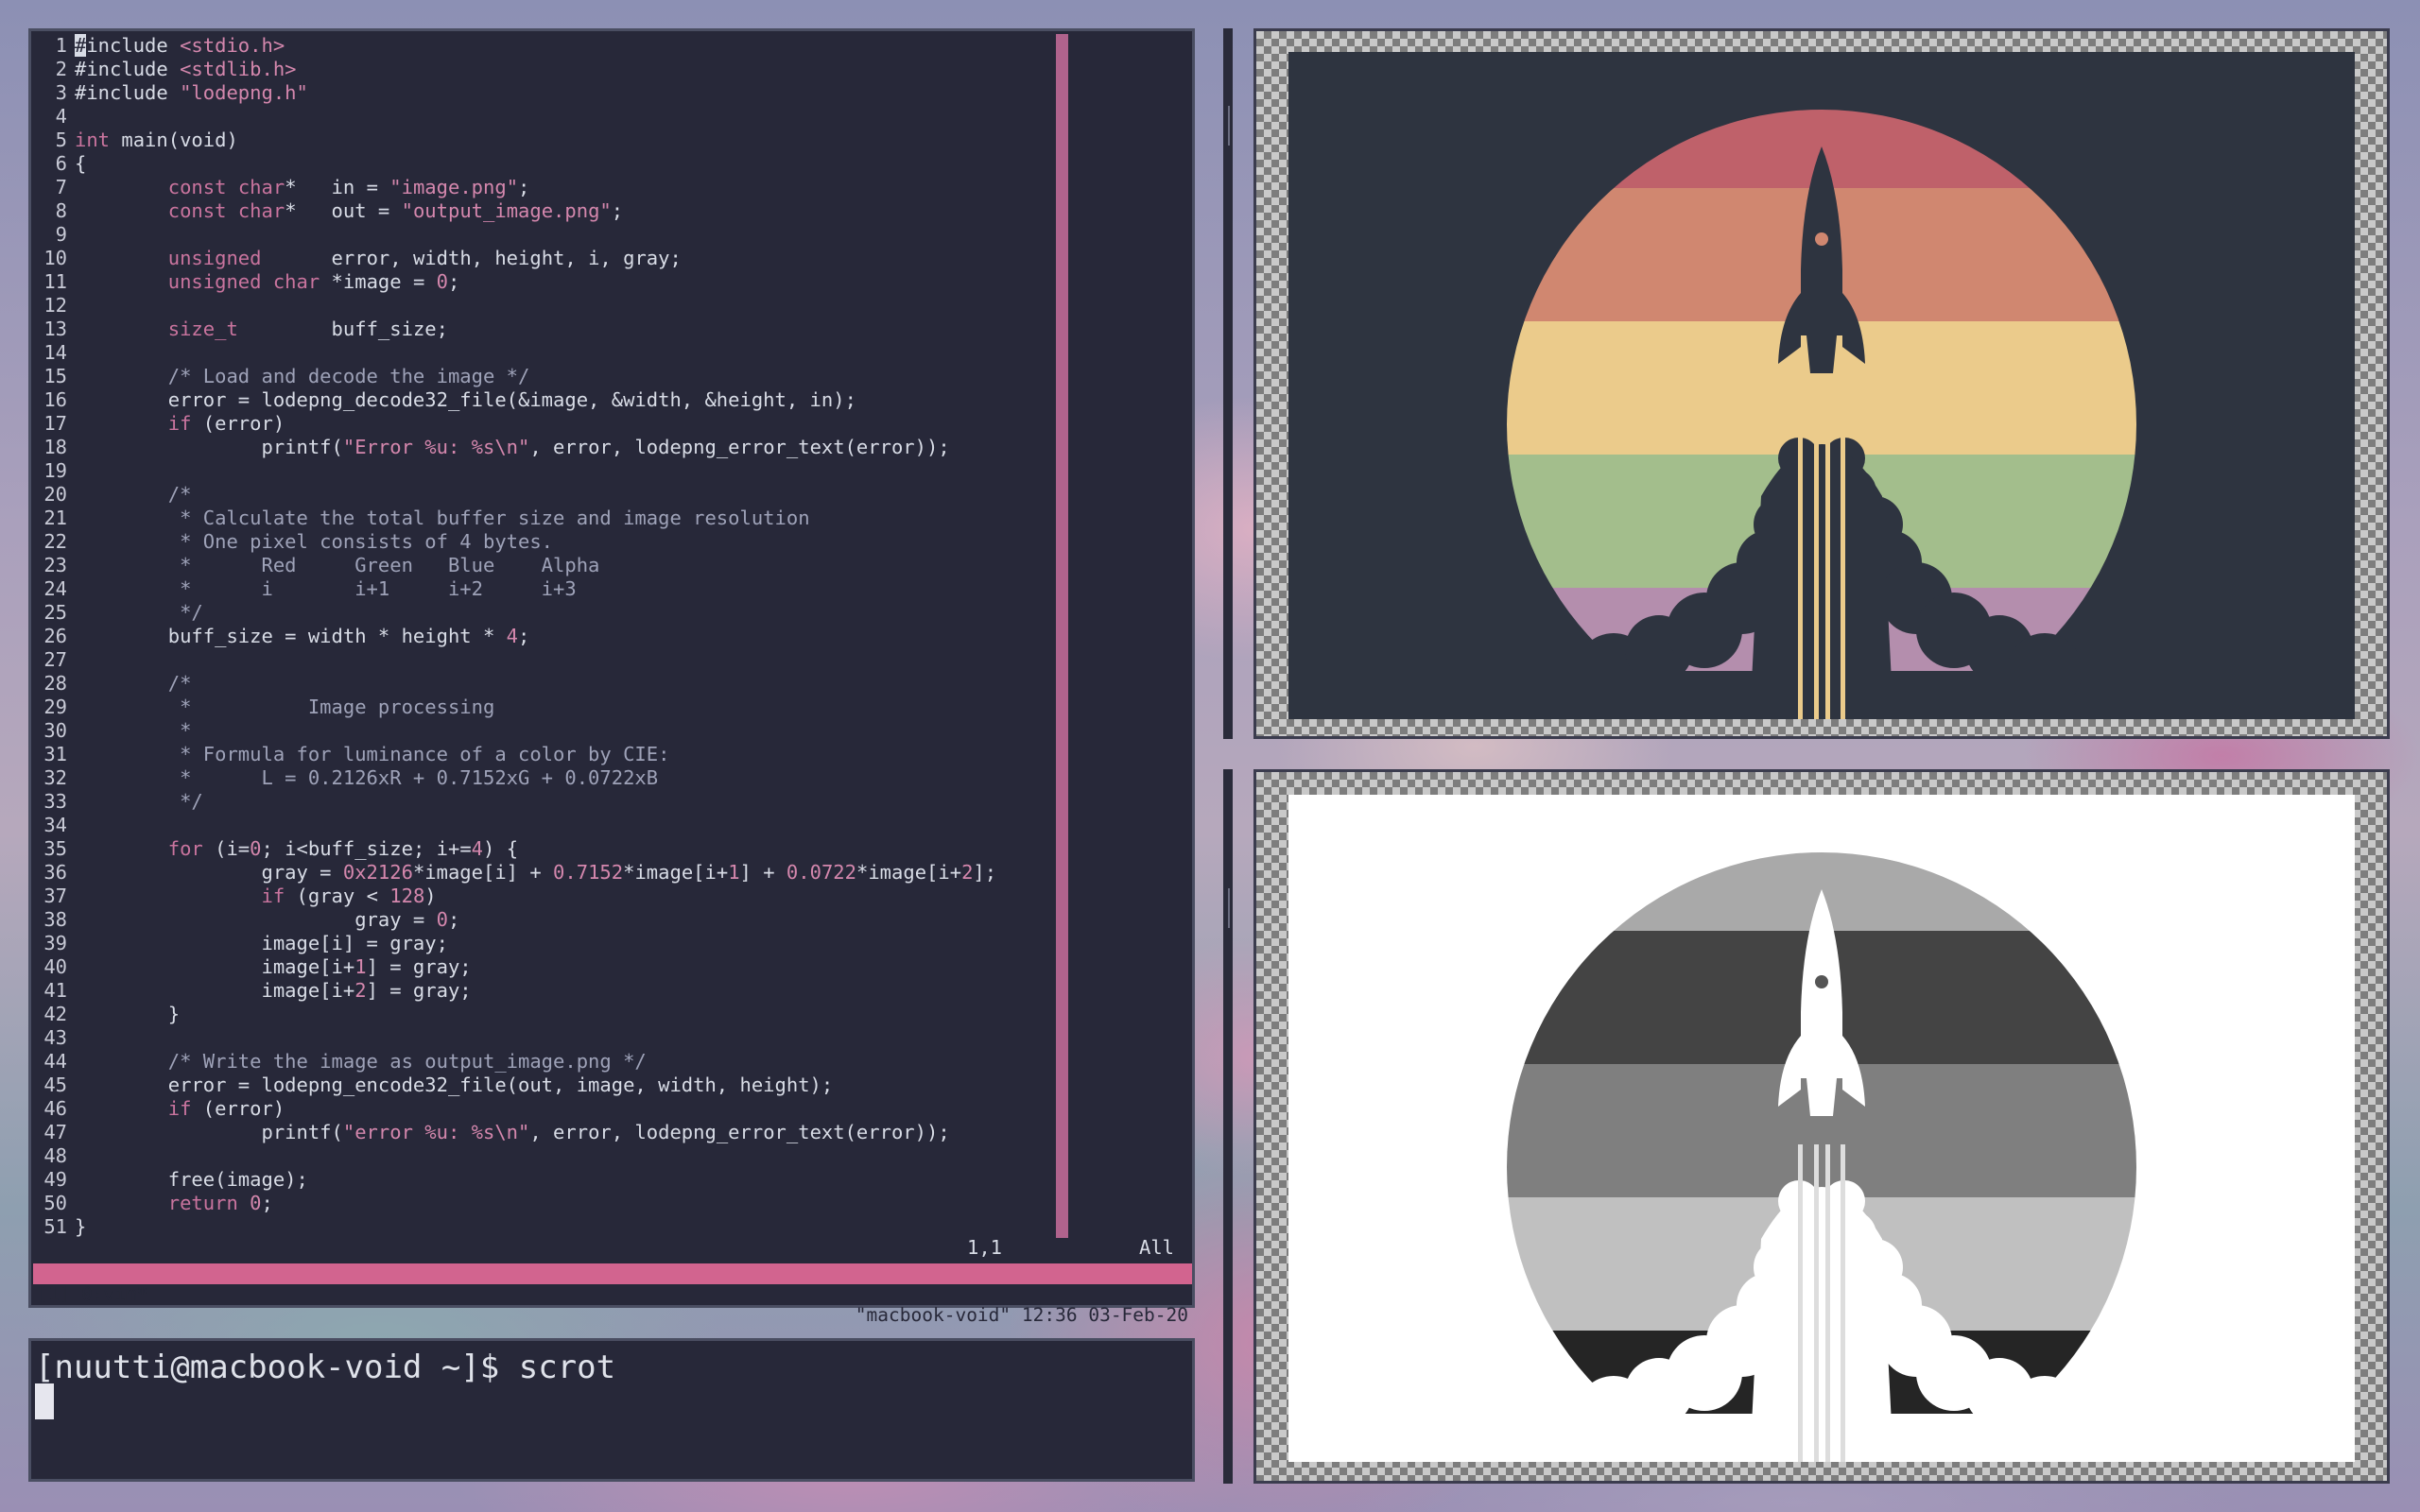  What do you see at coordinates (607, 943) in the screenshot?
I see `code-line: 39 image[i] = gray;` at bounding box center [607, 943].